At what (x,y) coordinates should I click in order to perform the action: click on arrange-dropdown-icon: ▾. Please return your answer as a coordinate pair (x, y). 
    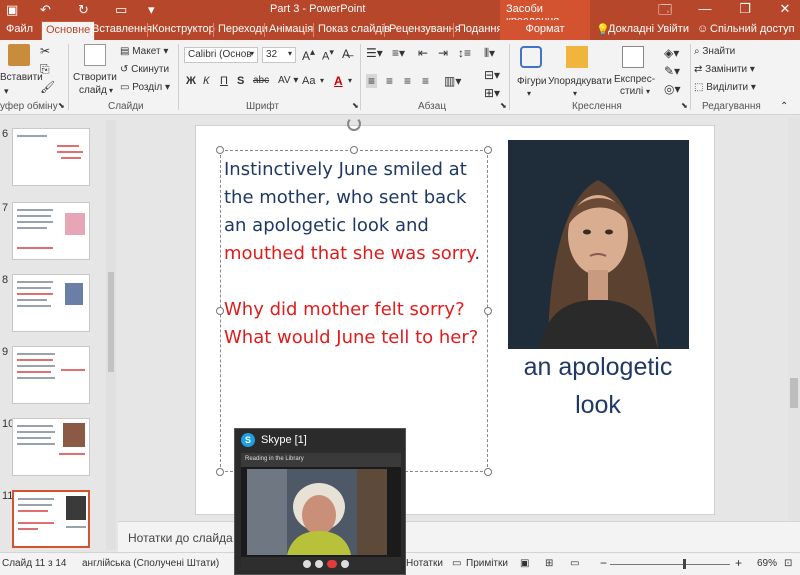
    Looking at the image, I should click on (575, 93).